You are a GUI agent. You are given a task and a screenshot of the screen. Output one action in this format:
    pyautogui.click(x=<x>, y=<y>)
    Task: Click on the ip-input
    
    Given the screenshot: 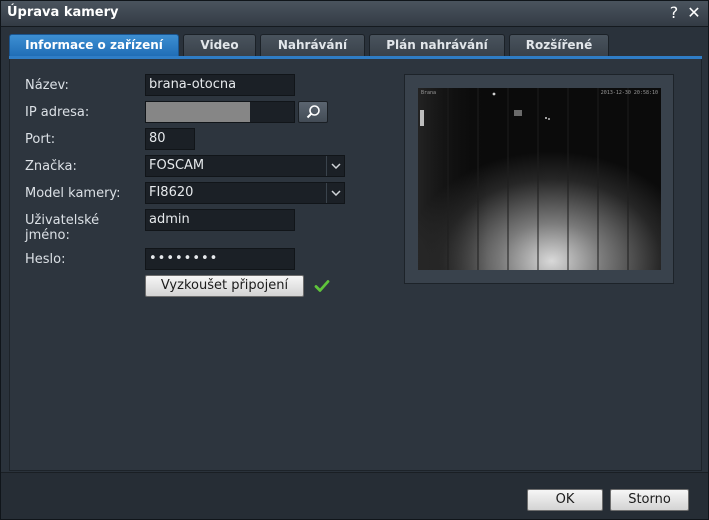 What is the action you would take?
    pyautogui.click(x=220, y=112)
    